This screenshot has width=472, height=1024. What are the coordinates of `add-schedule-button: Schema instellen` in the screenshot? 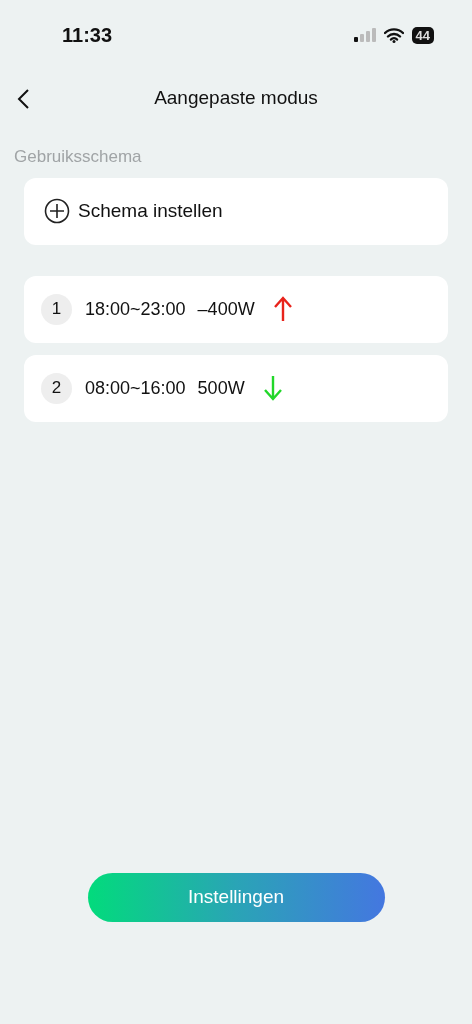 It's located at (133, 211).